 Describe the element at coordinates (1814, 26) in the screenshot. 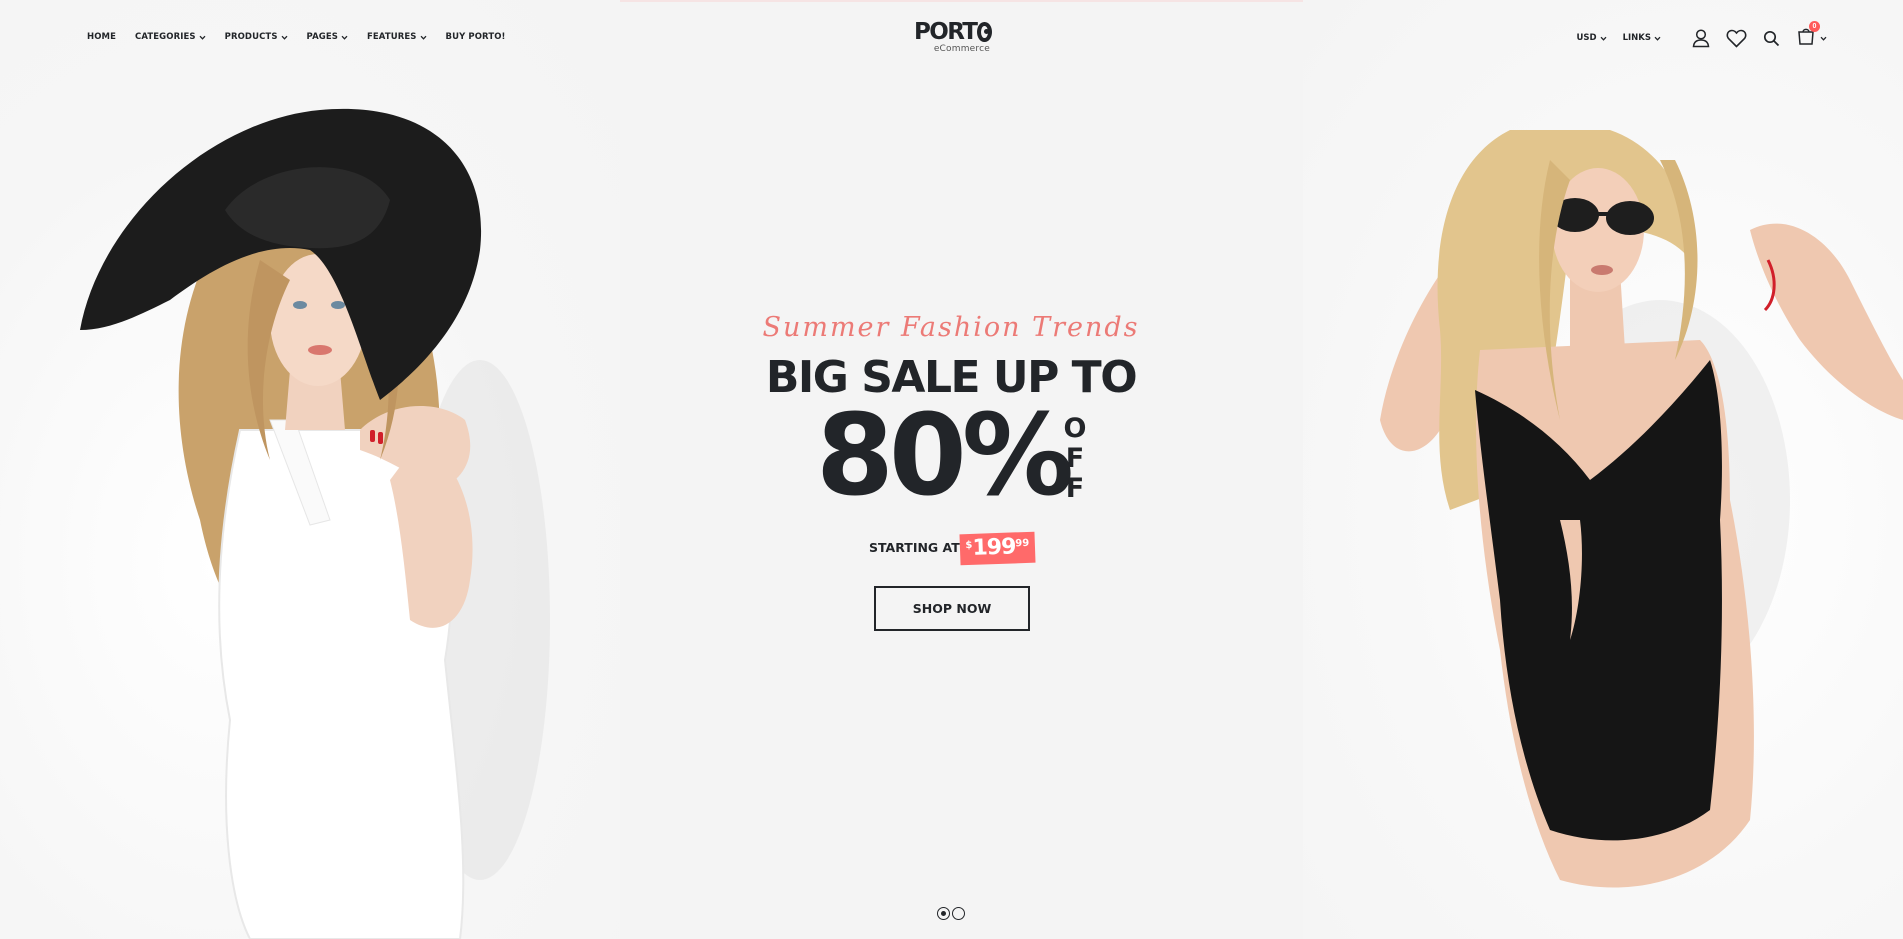

I see `cart-count-badge: 0` at that location.